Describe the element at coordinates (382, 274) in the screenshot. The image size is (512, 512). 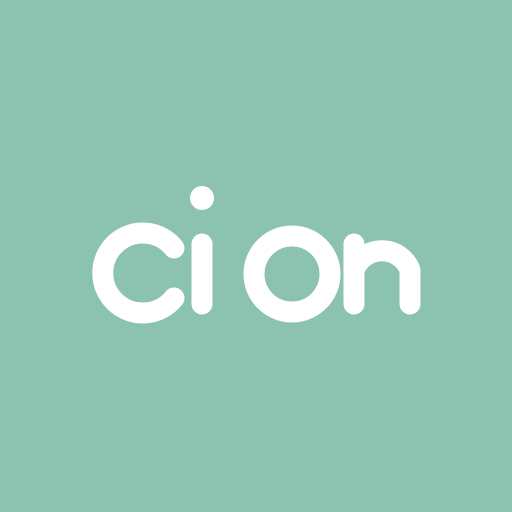
I see `logo-letter-n` at that location.